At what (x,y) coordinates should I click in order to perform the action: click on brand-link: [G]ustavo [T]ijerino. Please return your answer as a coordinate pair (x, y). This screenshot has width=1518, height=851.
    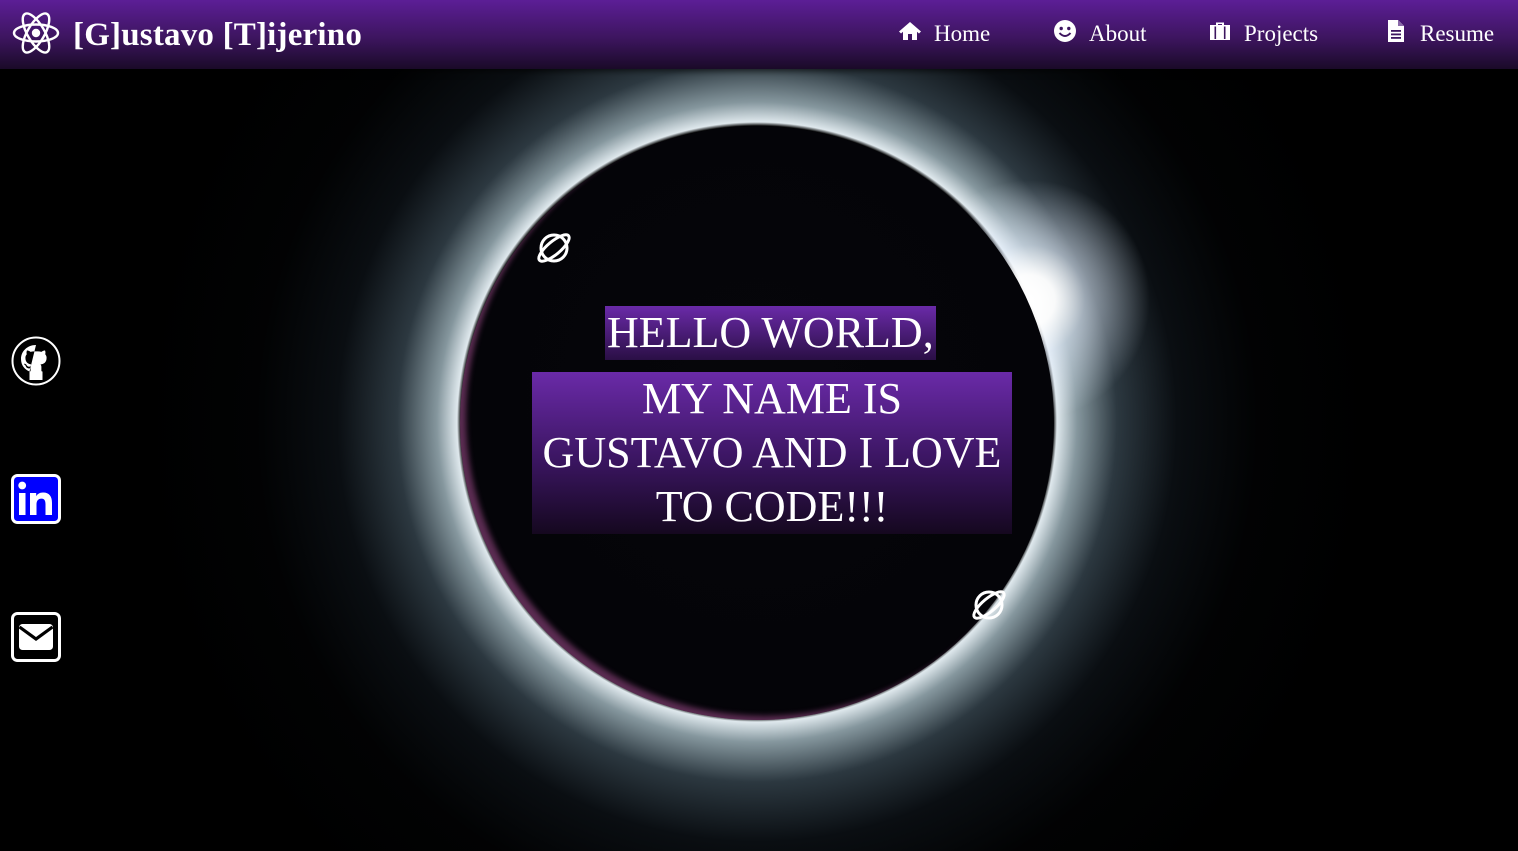
    Looking at the image, I should click on (187, 35).